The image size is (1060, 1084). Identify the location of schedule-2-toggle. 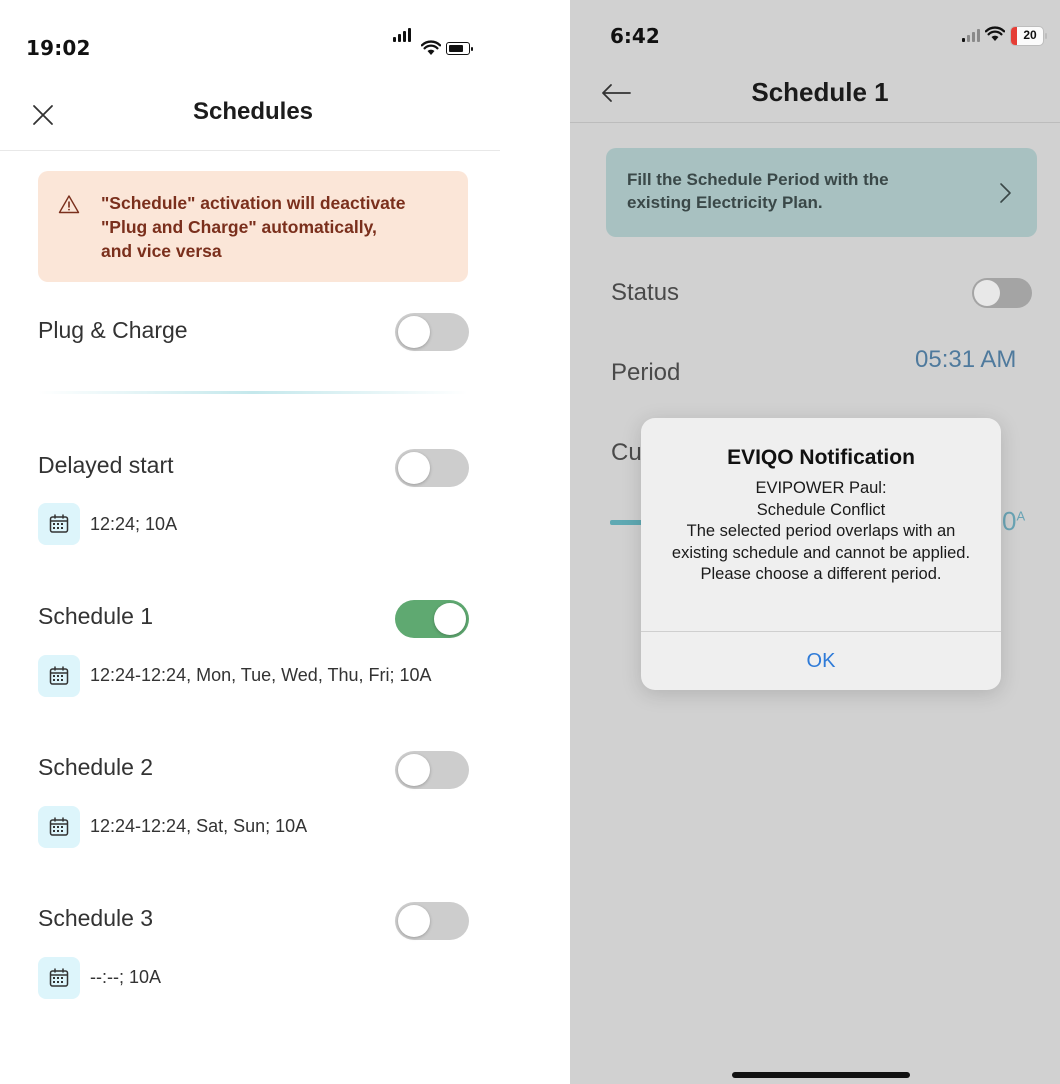
(432, 770).